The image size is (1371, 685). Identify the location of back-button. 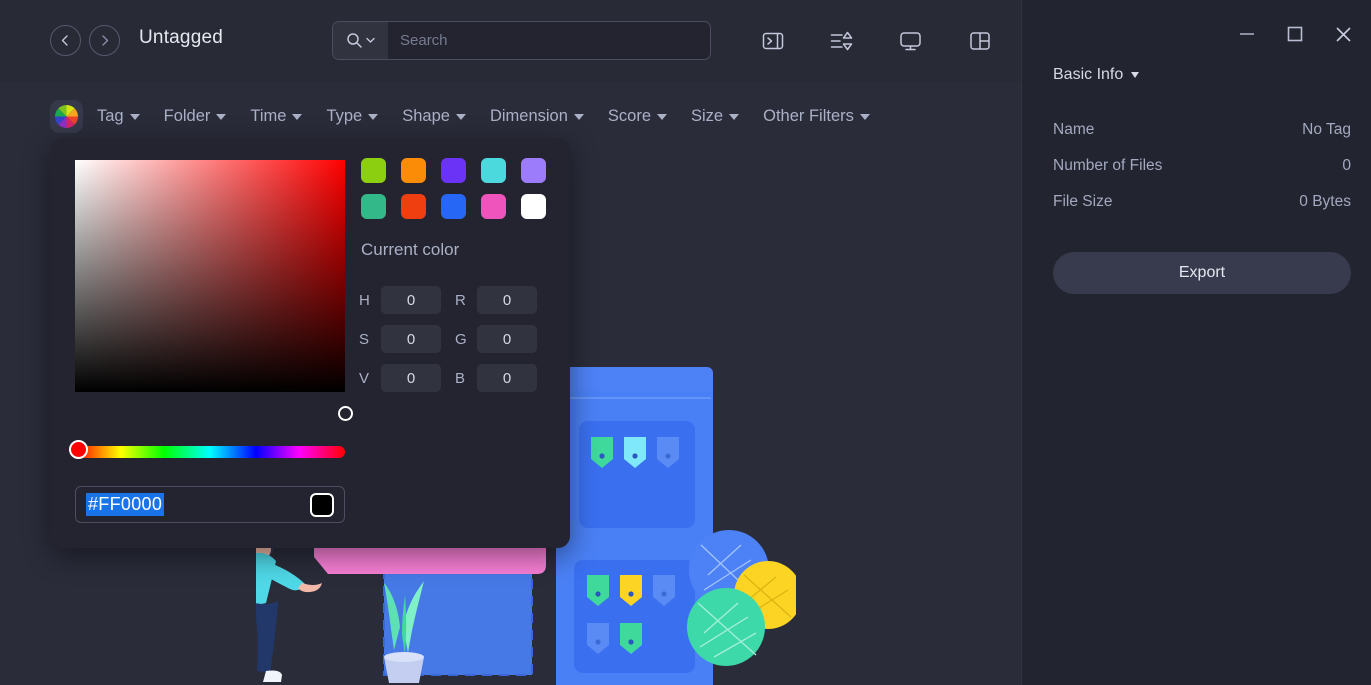
(65, 40).